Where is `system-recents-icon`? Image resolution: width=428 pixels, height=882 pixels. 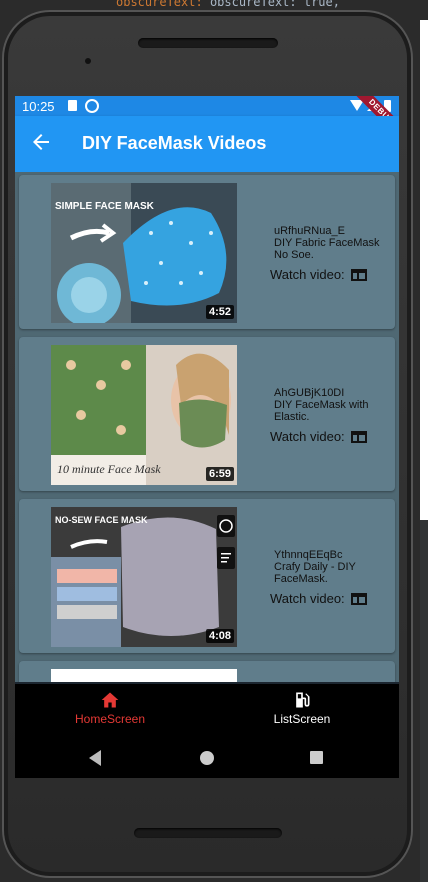 system-recents-icon is located at coordinates (316, 757).